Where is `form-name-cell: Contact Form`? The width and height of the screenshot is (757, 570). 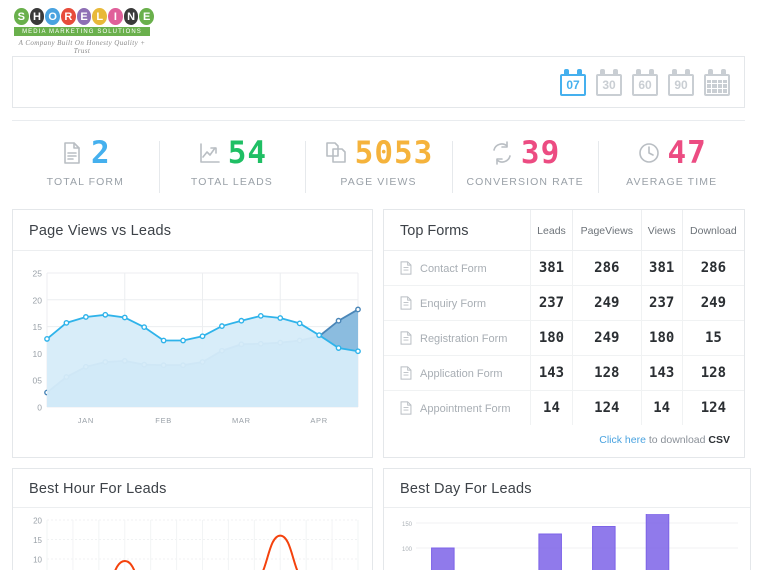
form-name-cell: Contact Form is located at coordinates (457, 268).